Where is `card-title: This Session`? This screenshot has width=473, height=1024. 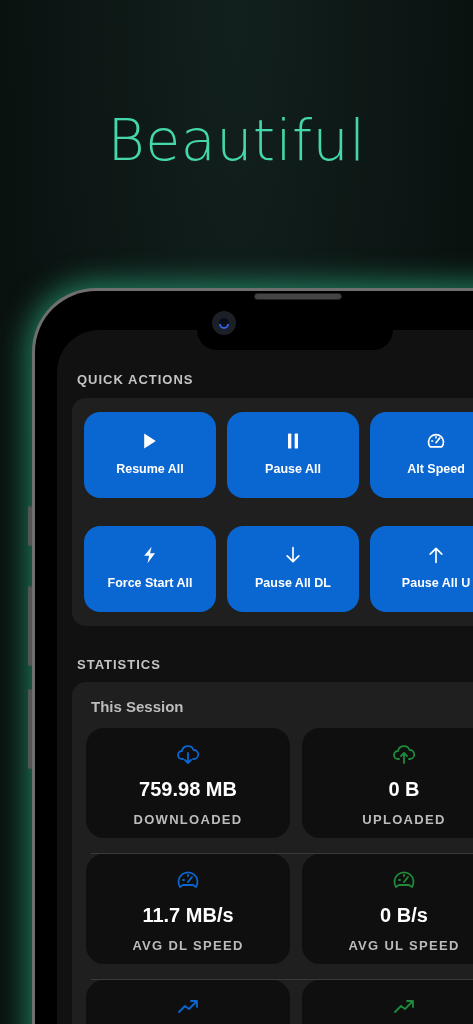
card-title: This Session is located at coordinates (138, 707).